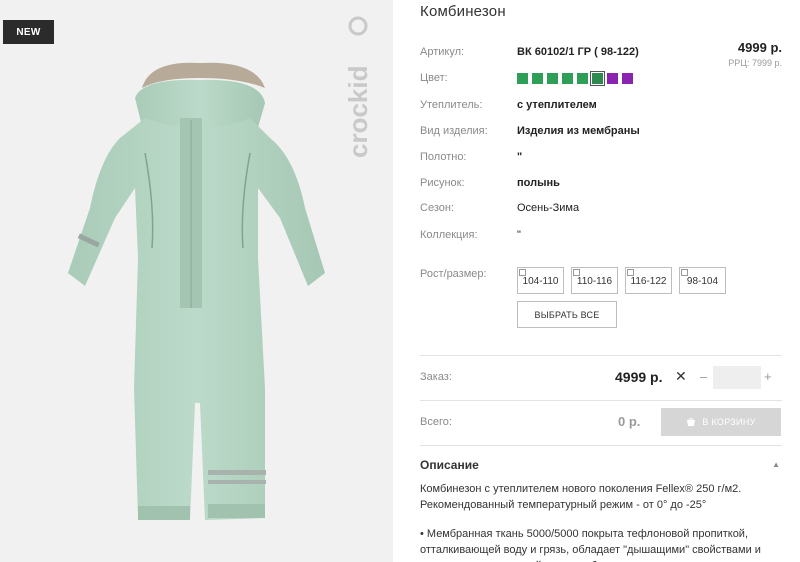 This screenshot has height=562, width=800. Describe the element at coordinates (468, 78) in the screenshot. I see `attr-color: Цвет:` at that location.